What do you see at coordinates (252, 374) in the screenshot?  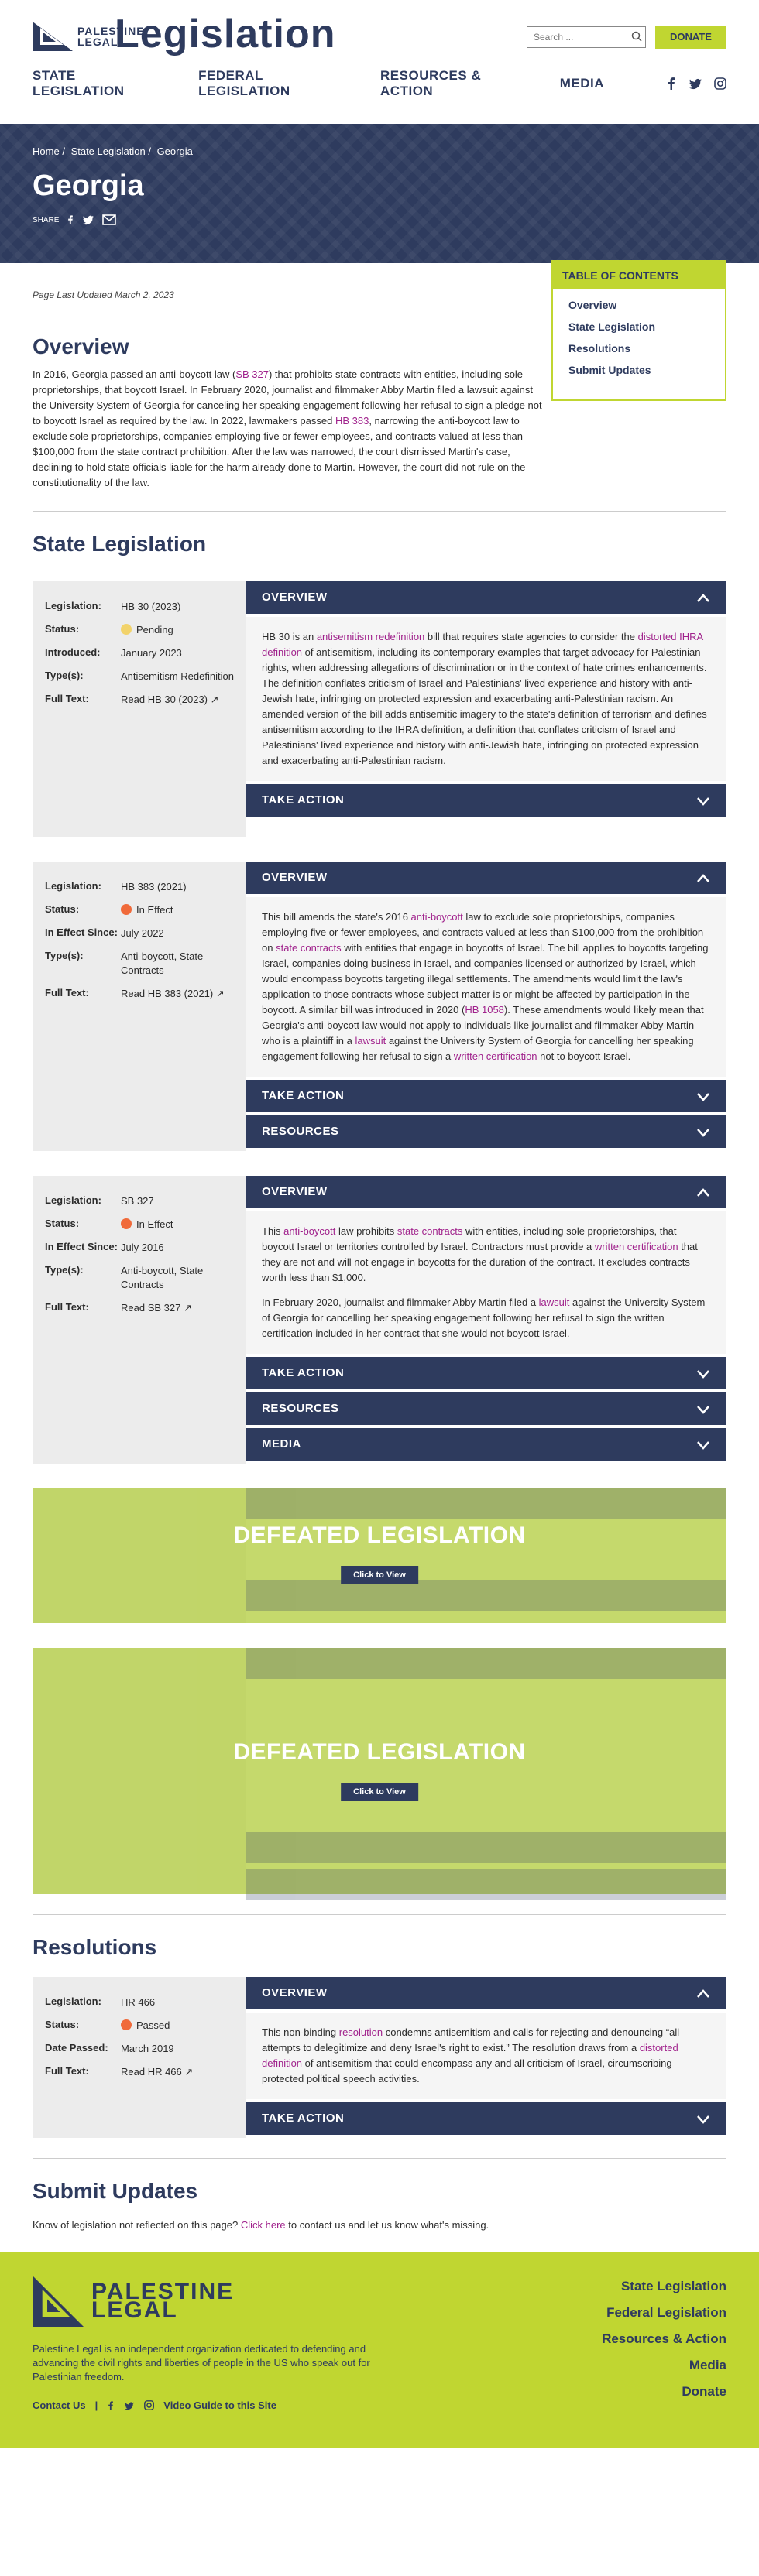 I see `link-sb-327: SB 327` at bounding box center [252, 374].